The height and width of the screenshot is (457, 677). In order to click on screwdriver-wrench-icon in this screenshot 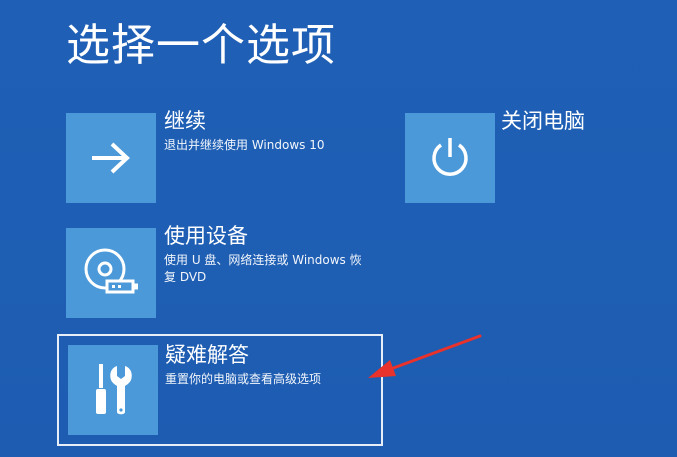, I will do `click(113, 390)`.